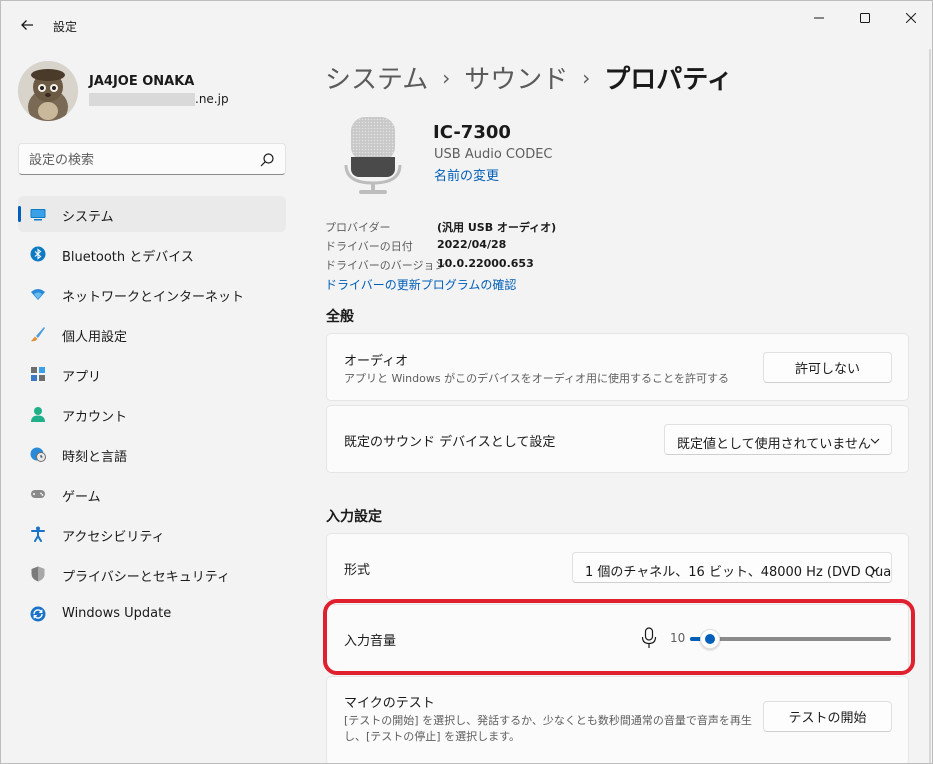 This screenshot has height=764, width=933. I want to click on sidebar-item-windows-update: Windows Update, so click(152, 614).